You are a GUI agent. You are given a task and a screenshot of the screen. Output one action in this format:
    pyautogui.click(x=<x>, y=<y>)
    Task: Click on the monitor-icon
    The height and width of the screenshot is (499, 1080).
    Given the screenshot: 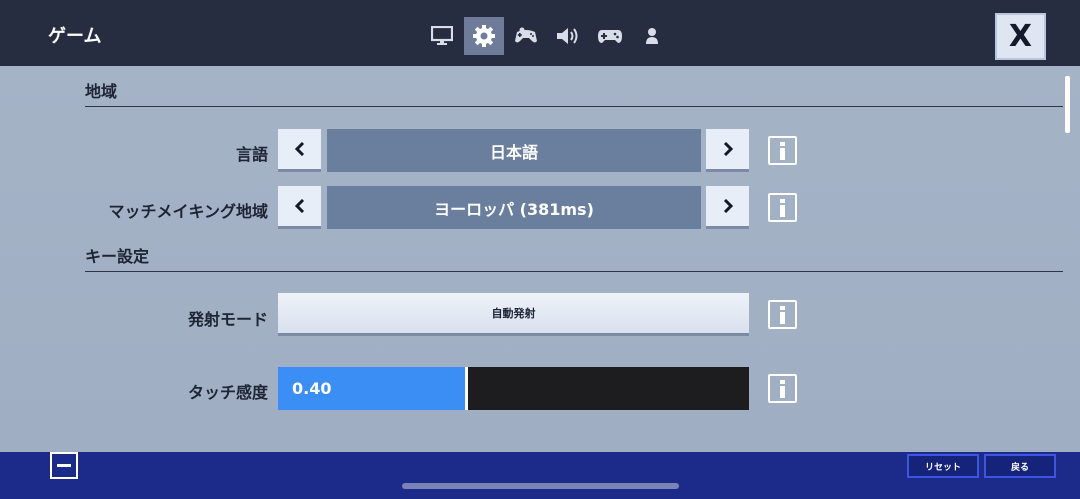 What is the action you would take?
    pyautogui.click(x=442, y=35)
    